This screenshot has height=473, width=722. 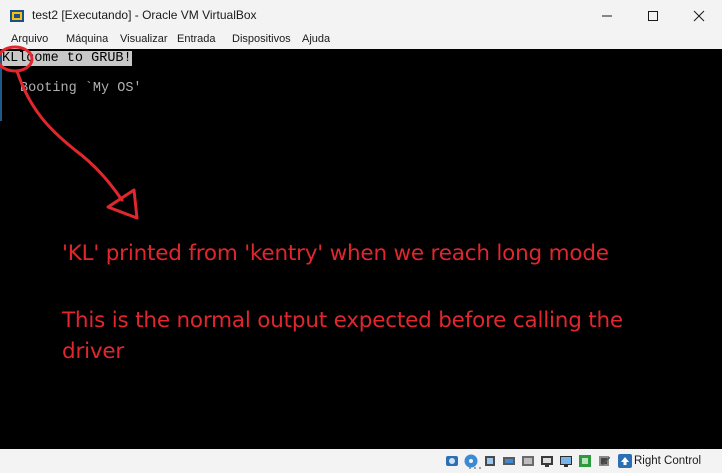 I want to click on status-bar, so click(x=361, y=461).